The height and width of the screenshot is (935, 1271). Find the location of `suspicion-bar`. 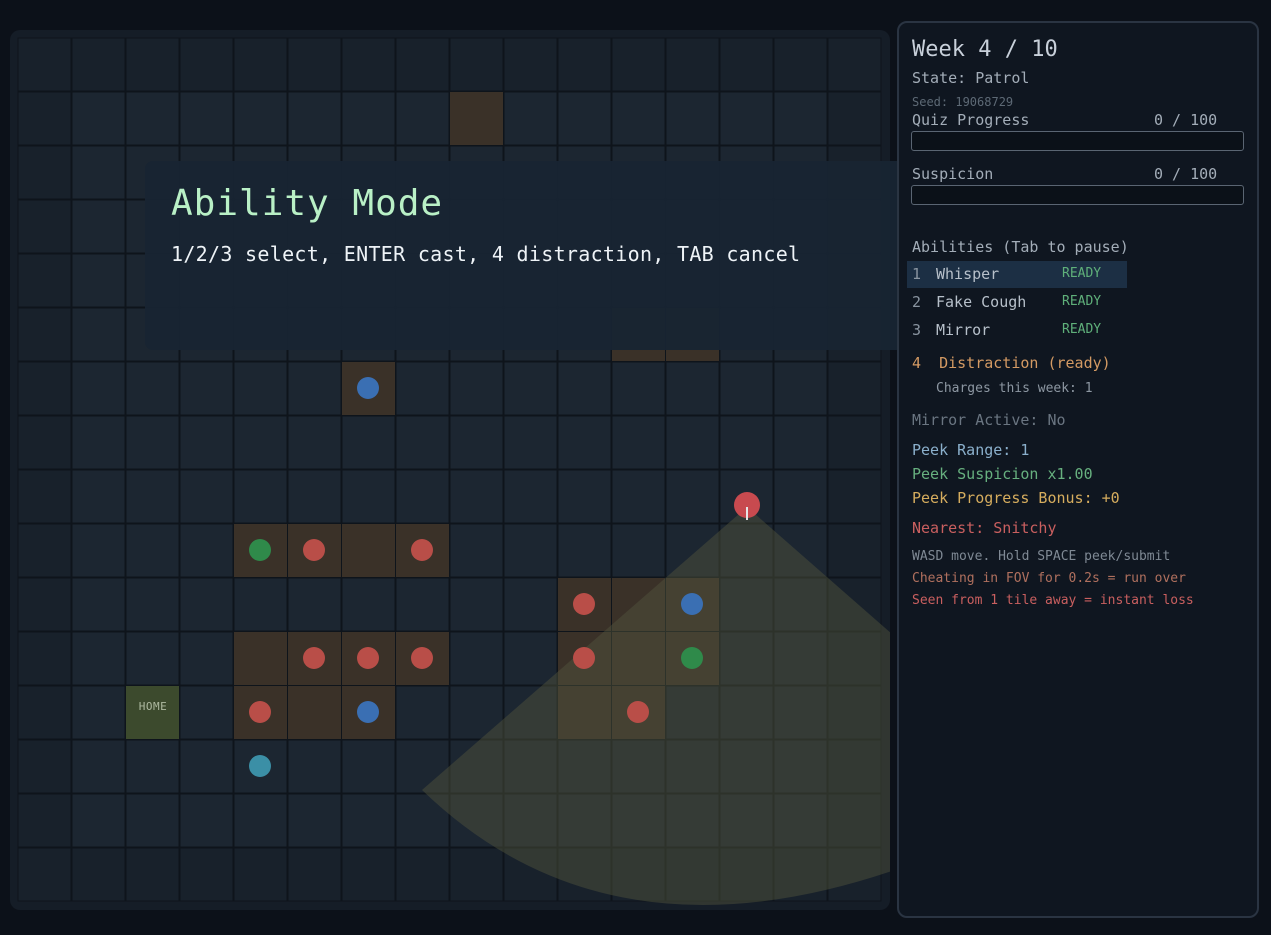

suspicion-bar is located at coordinates (1077, 195).